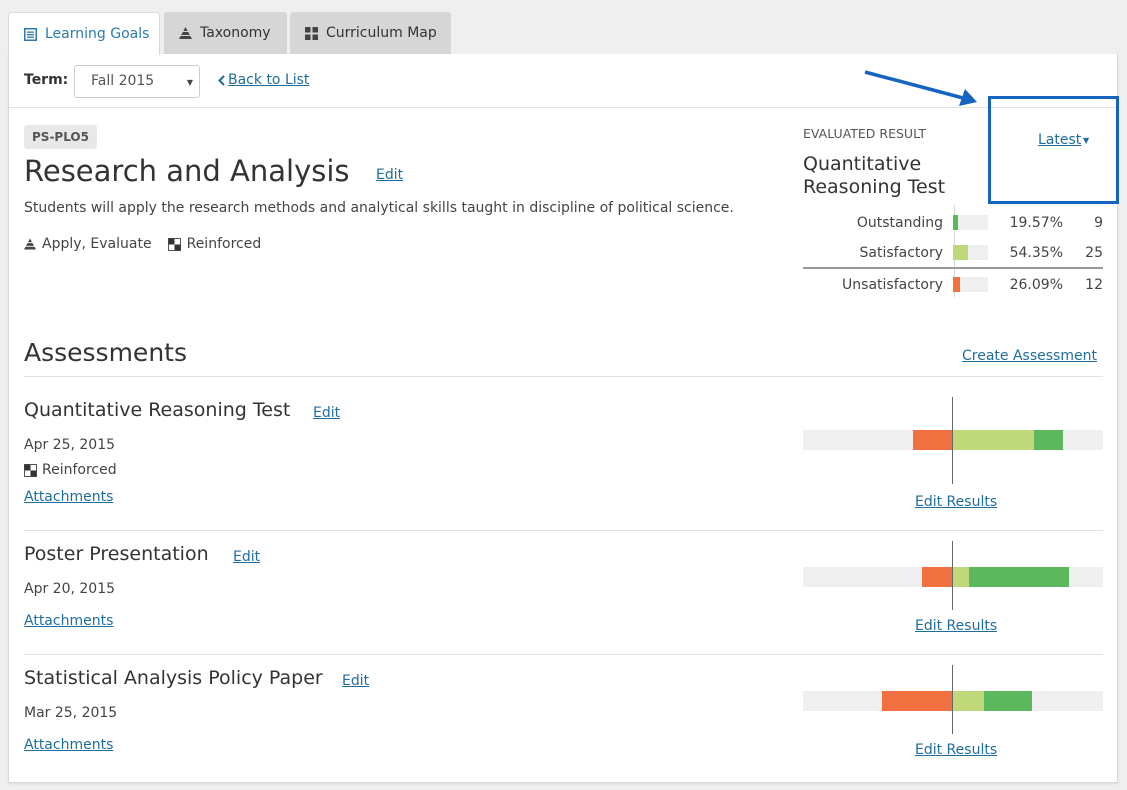 The image size is (1127, 790). Describe the element at coordinates (221, 80) in the screenshot. I see `chevron-left-icon` at that location.